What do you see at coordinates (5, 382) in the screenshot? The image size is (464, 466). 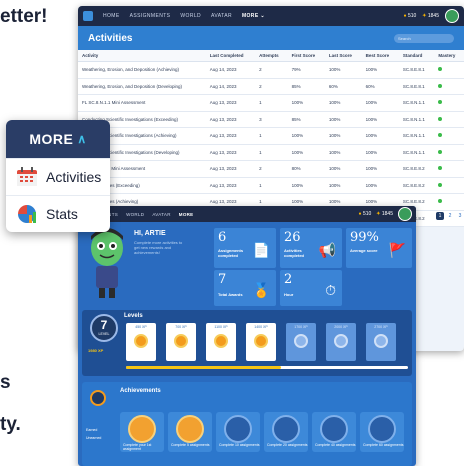 I see `text-fragment-s: s` at bounding box center [5, 382].